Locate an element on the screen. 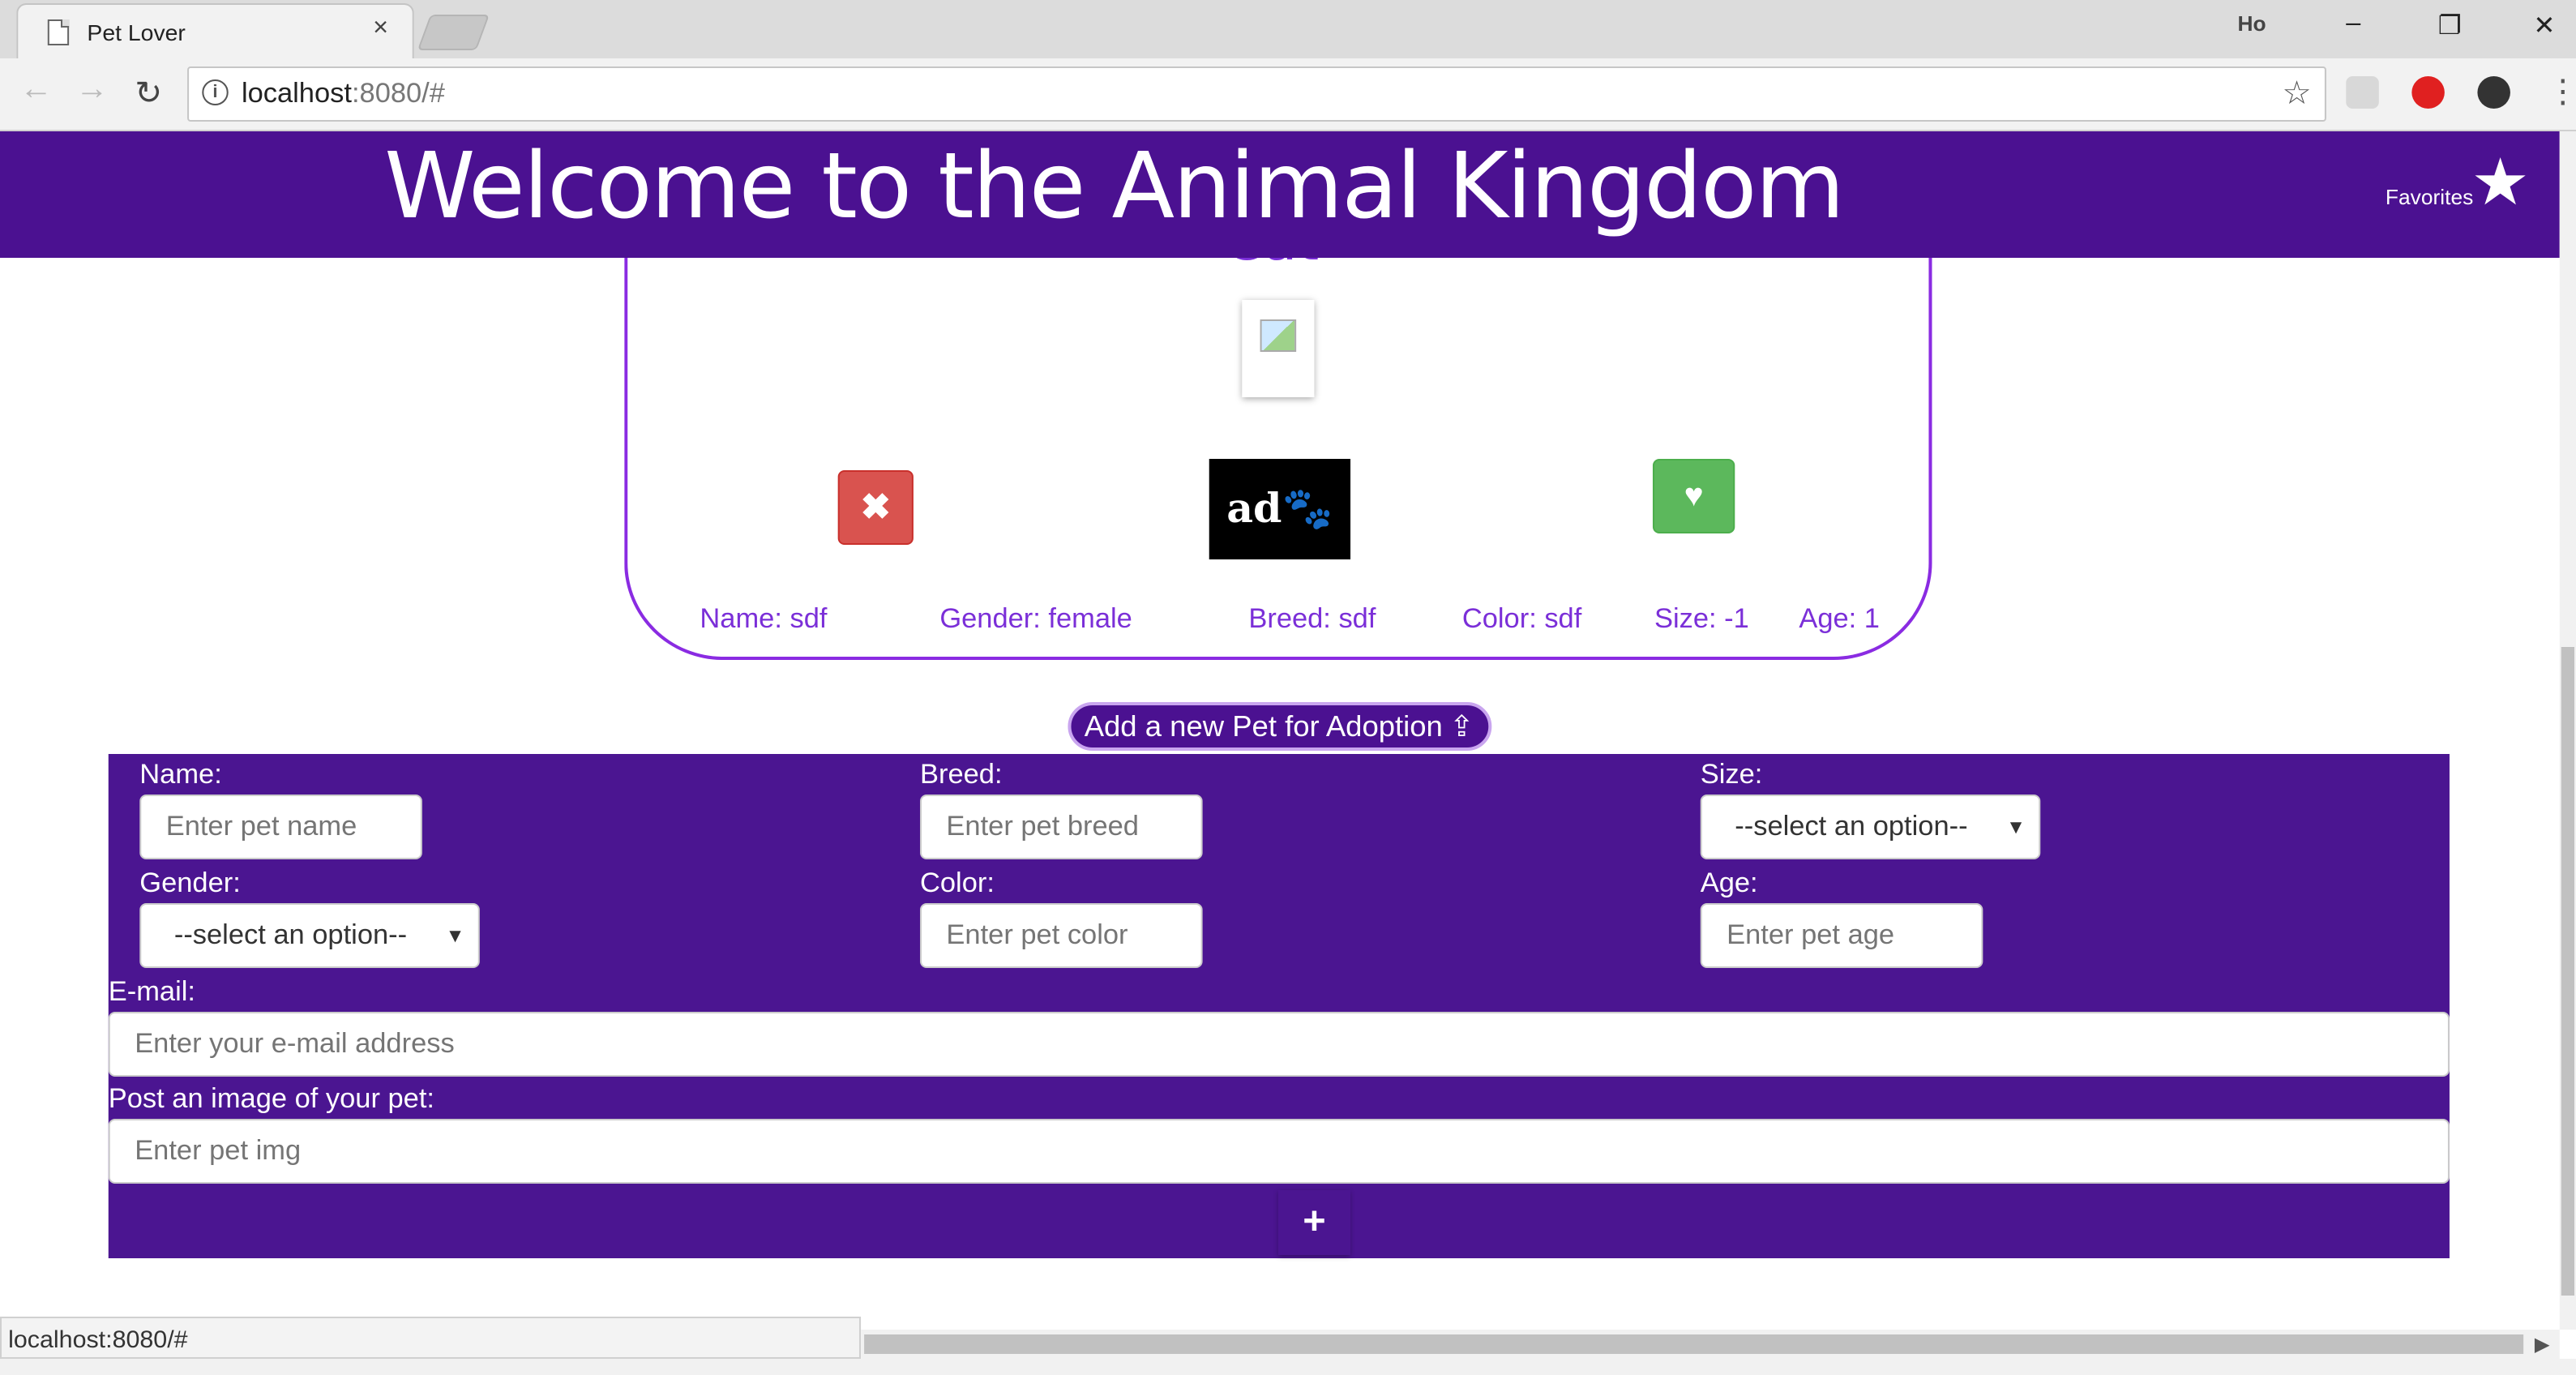 The height and width of the screenshot is (1375, 2576). minimize-button: – is located at coordinates (2353, 24).